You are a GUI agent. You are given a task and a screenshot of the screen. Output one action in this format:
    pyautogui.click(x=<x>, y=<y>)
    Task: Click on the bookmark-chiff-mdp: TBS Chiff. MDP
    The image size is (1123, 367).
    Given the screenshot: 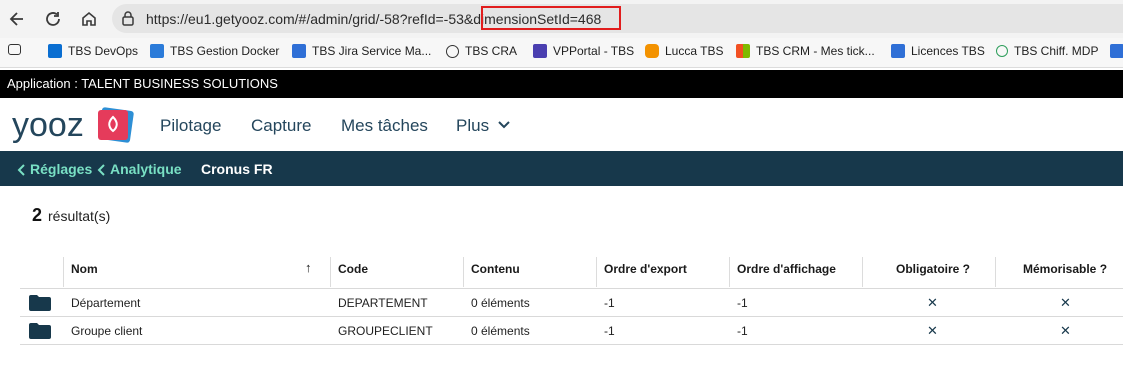 What is the action you would take?
    pyautogui.click(x=1047, y=51)
    